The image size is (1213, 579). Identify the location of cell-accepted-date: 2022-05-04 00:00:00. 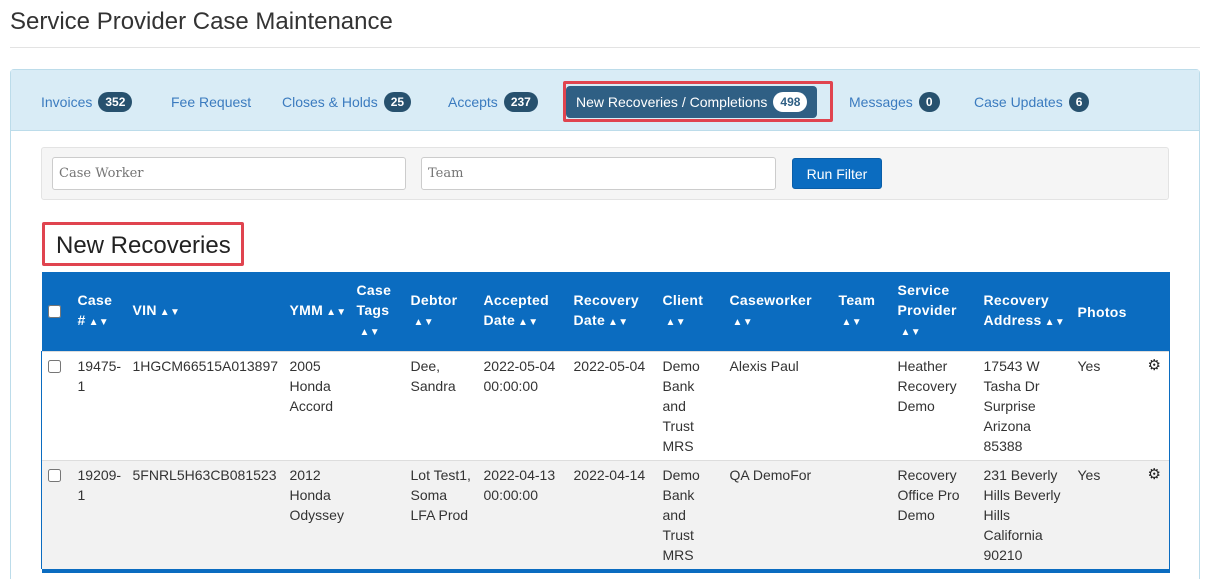
(522, 406).